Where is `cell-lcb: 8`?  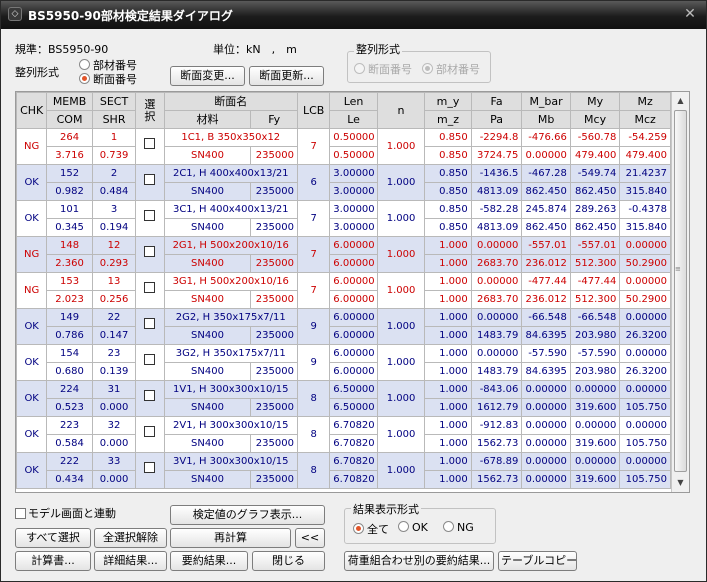 cell-lcb: 8 is located at coordinates (313, 398).